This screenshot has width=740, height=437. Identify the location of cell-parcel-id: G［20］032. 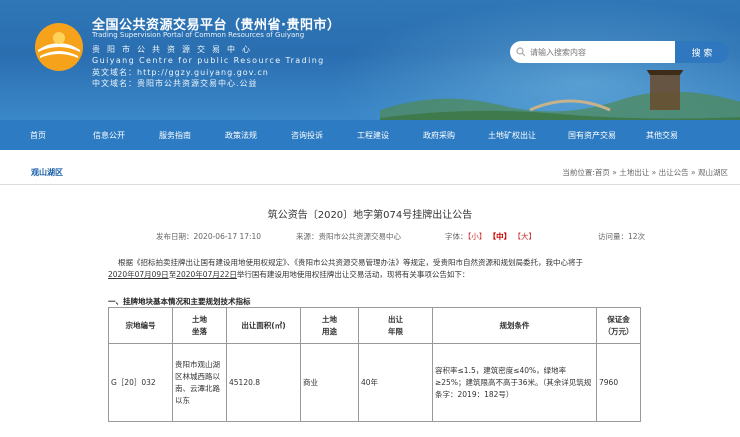
(140, 382).